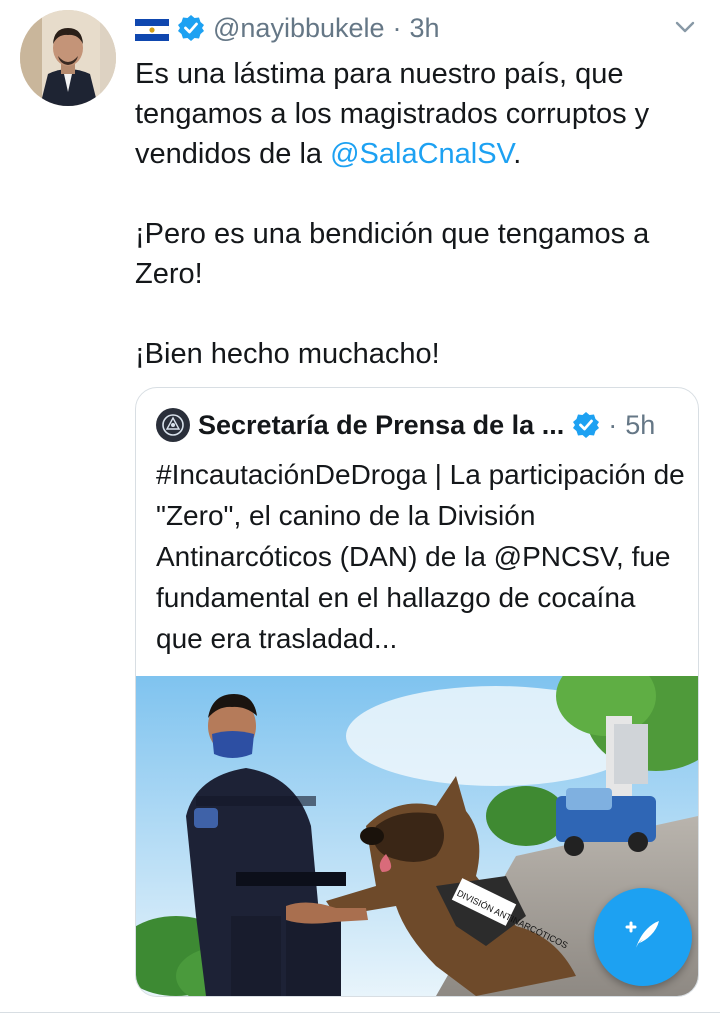 The image size is (720, 1021). I want to click on tweet-paragraph-3: ¡Bien hecho muchacho!, so click(287, 354).